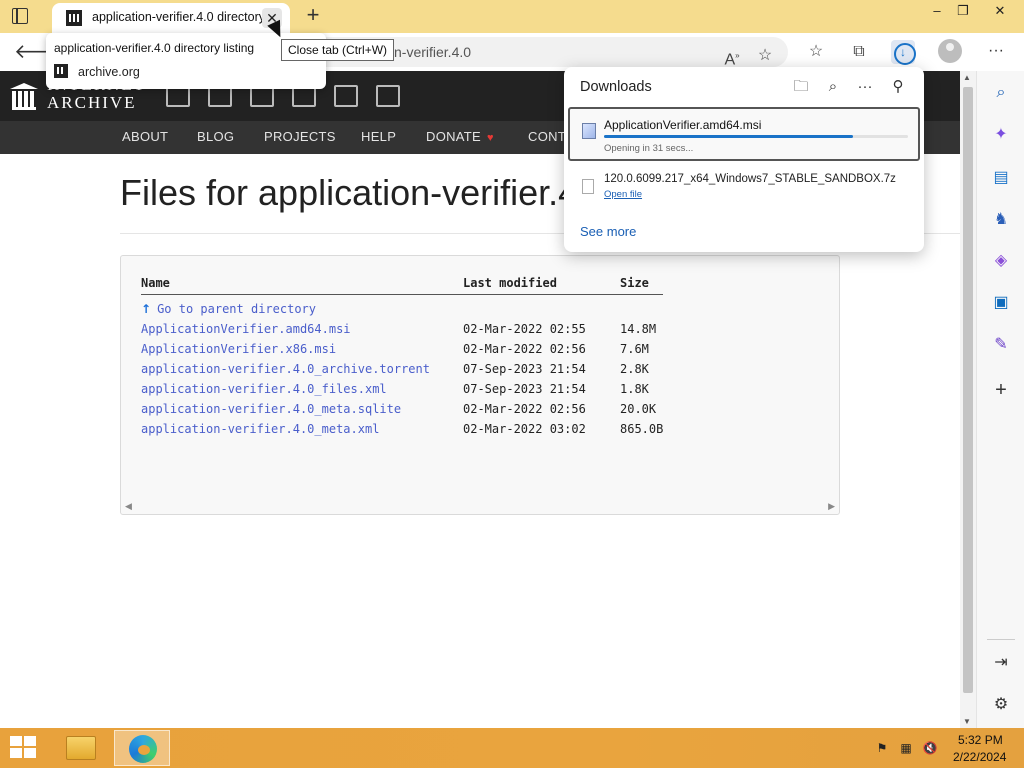 Image resolution: width=1024 pixels, height=768 pixels. What do you see at coordinates (882, 748) in the screenshot?
I see `flag-icon: ⚑` at bounding box center [882, 748].